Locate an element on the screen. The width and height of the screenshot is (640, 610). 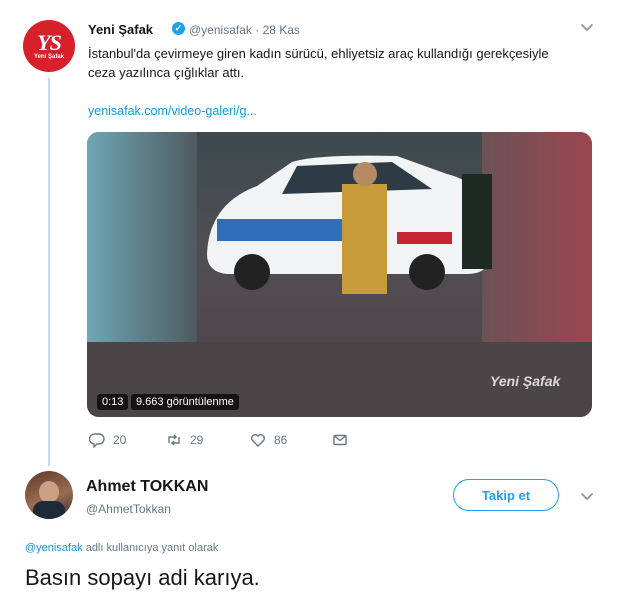
dm-icon is located at coordinates (340, 440).